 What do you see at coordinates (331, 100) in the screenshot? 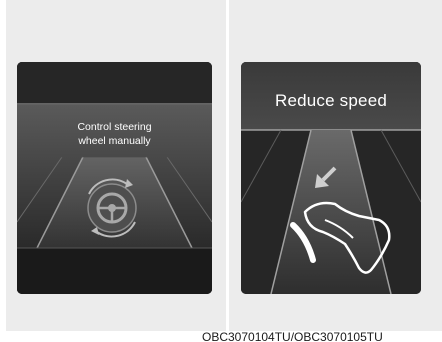
I see `reduce-speed-message: Reduce speed` at bounding box center [331, 100].